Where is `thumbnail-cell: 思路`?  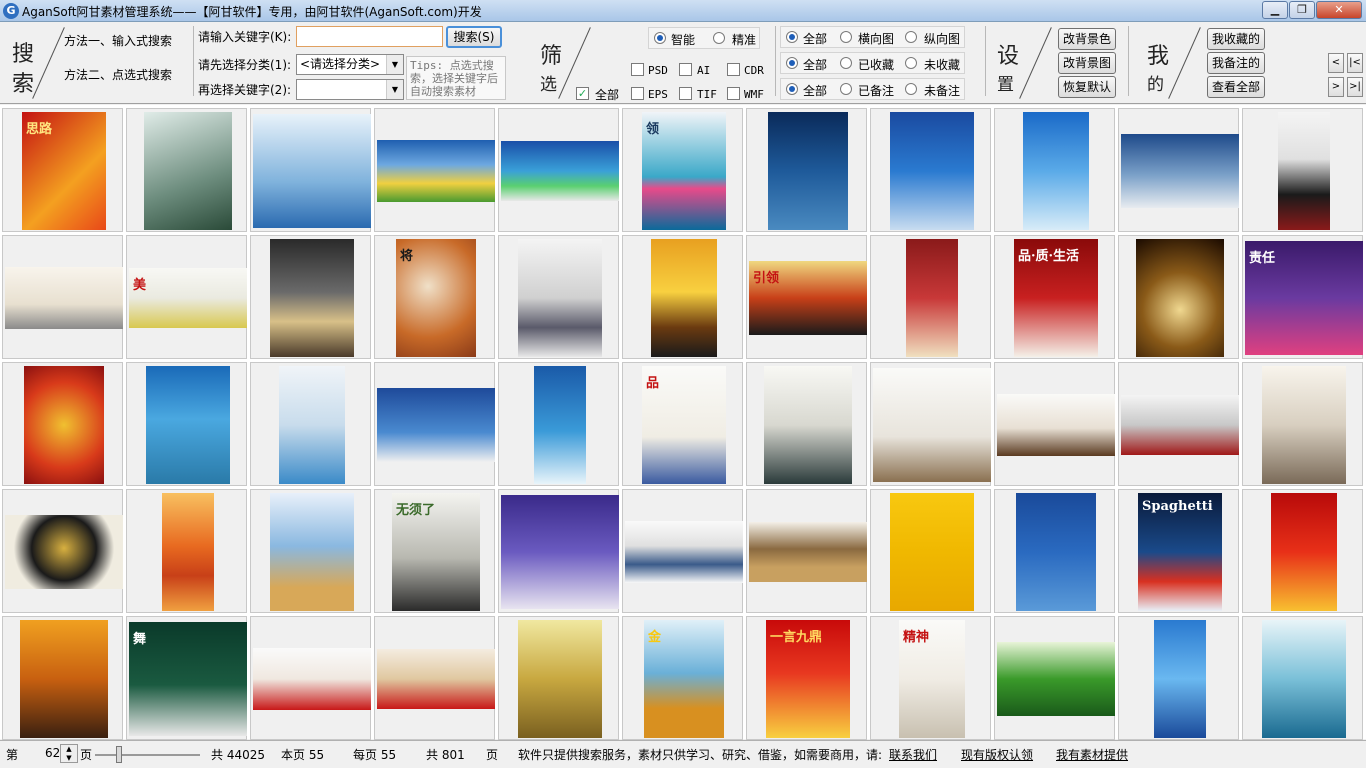 thumbnail-cell: 思路 is located at coordinates (62, 170).